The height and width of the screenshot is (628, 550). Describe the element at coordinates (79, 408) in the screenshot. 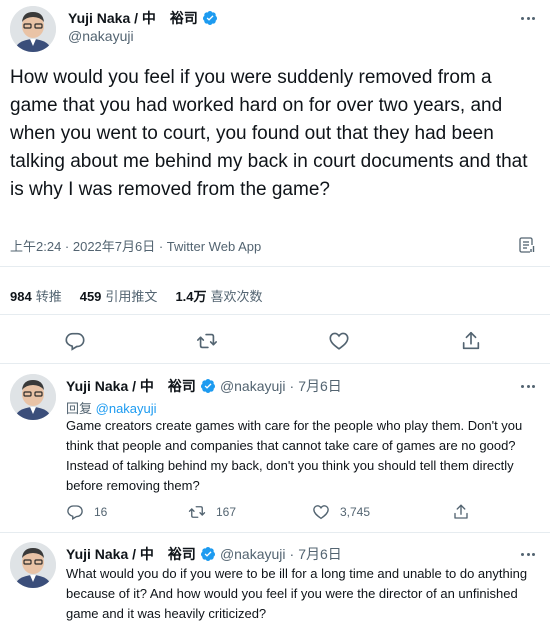

I see `reply-prefix: 回复` at that location.